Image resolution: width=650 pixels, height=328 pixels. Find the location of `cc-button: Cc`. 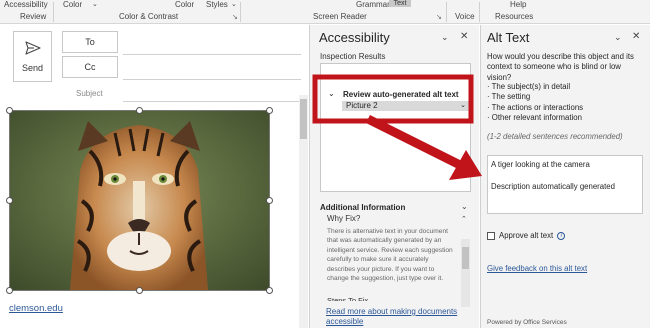

cc-button: Cc is located at coordinates (90, 67).